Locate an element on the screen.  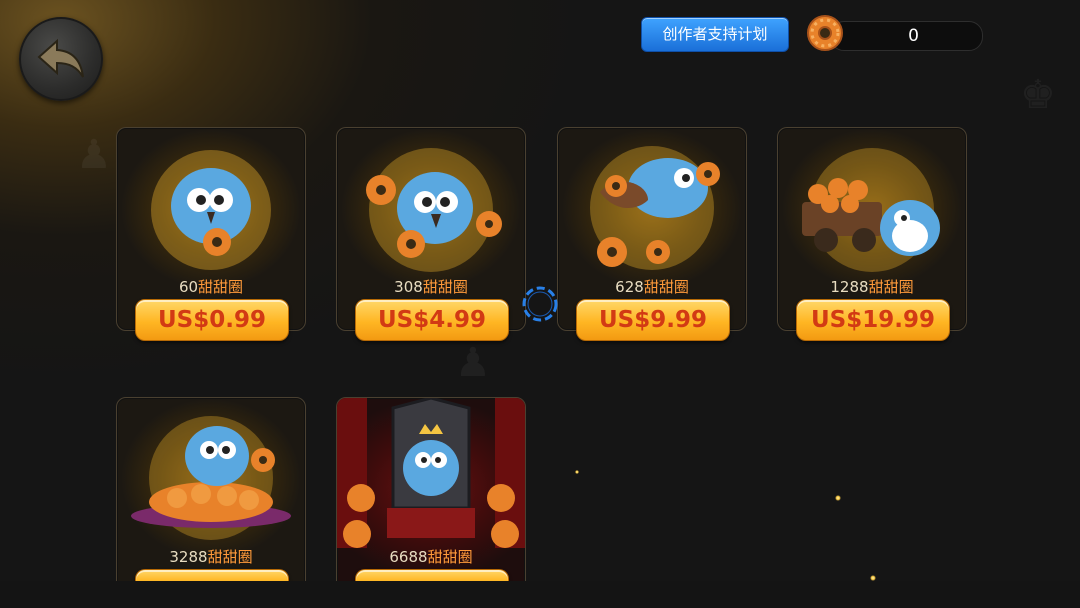
item-amount: 628甜甜圈 is located at coordinates (652, 287).